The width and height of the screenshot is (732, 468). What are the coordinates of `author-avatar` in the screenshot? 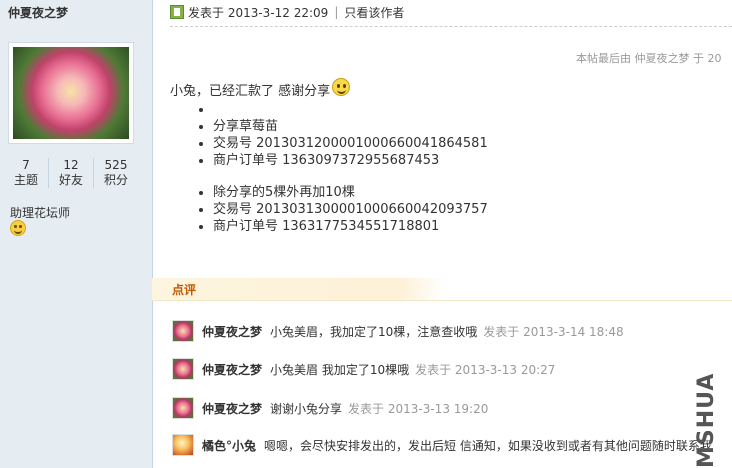 It's located at (71, 93).